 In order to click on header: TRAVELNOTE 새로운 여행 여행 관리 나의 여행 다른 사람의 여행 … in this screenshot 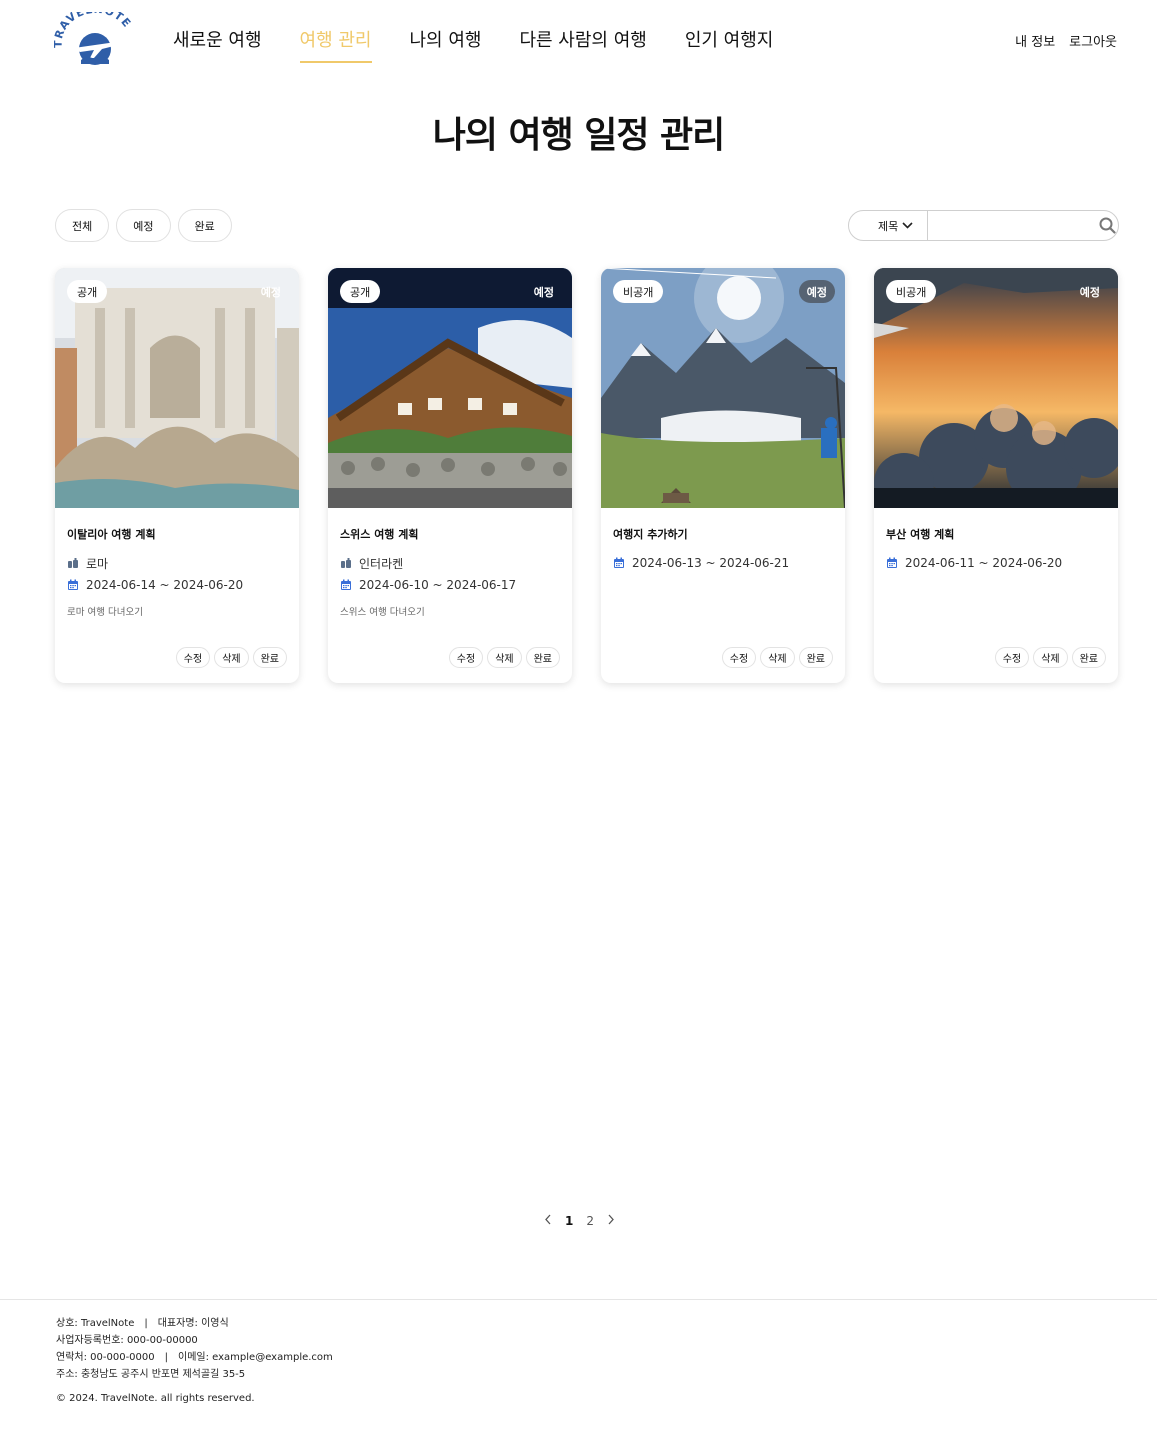, I will do `click(578, 40)`.